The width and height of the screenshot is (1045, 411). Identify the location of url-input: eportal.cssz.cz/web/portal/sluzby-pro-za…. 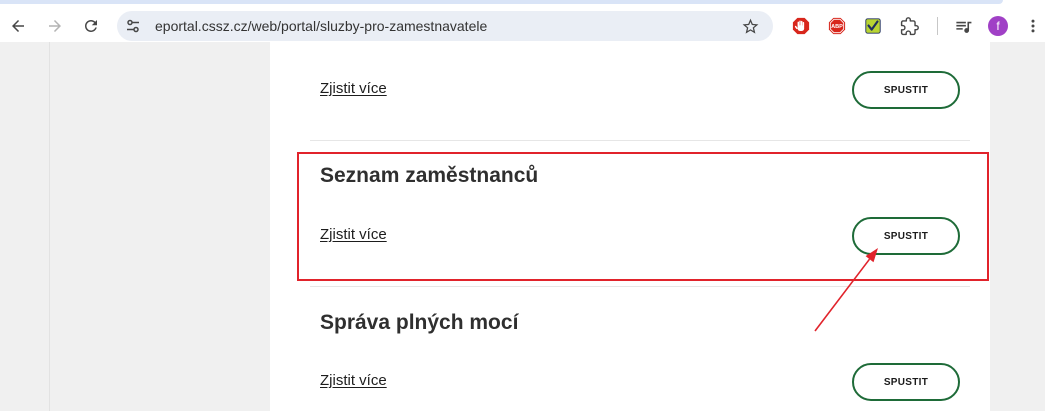
(321, 26).